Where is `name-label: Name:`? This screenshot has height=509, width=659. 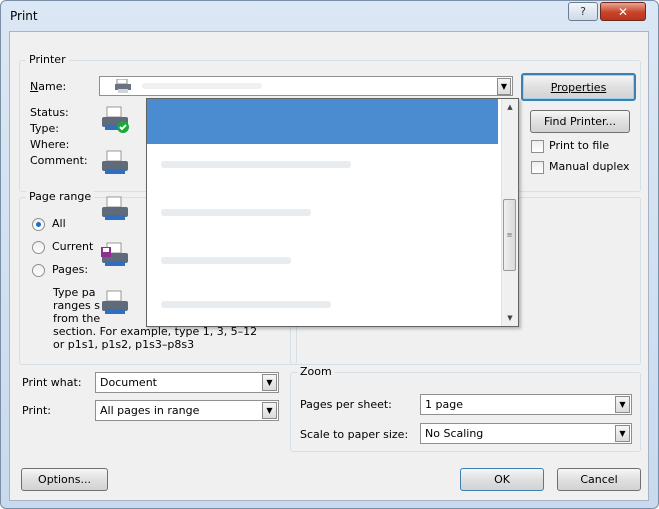
name-label: Name: is located at coordinates (48, 86).